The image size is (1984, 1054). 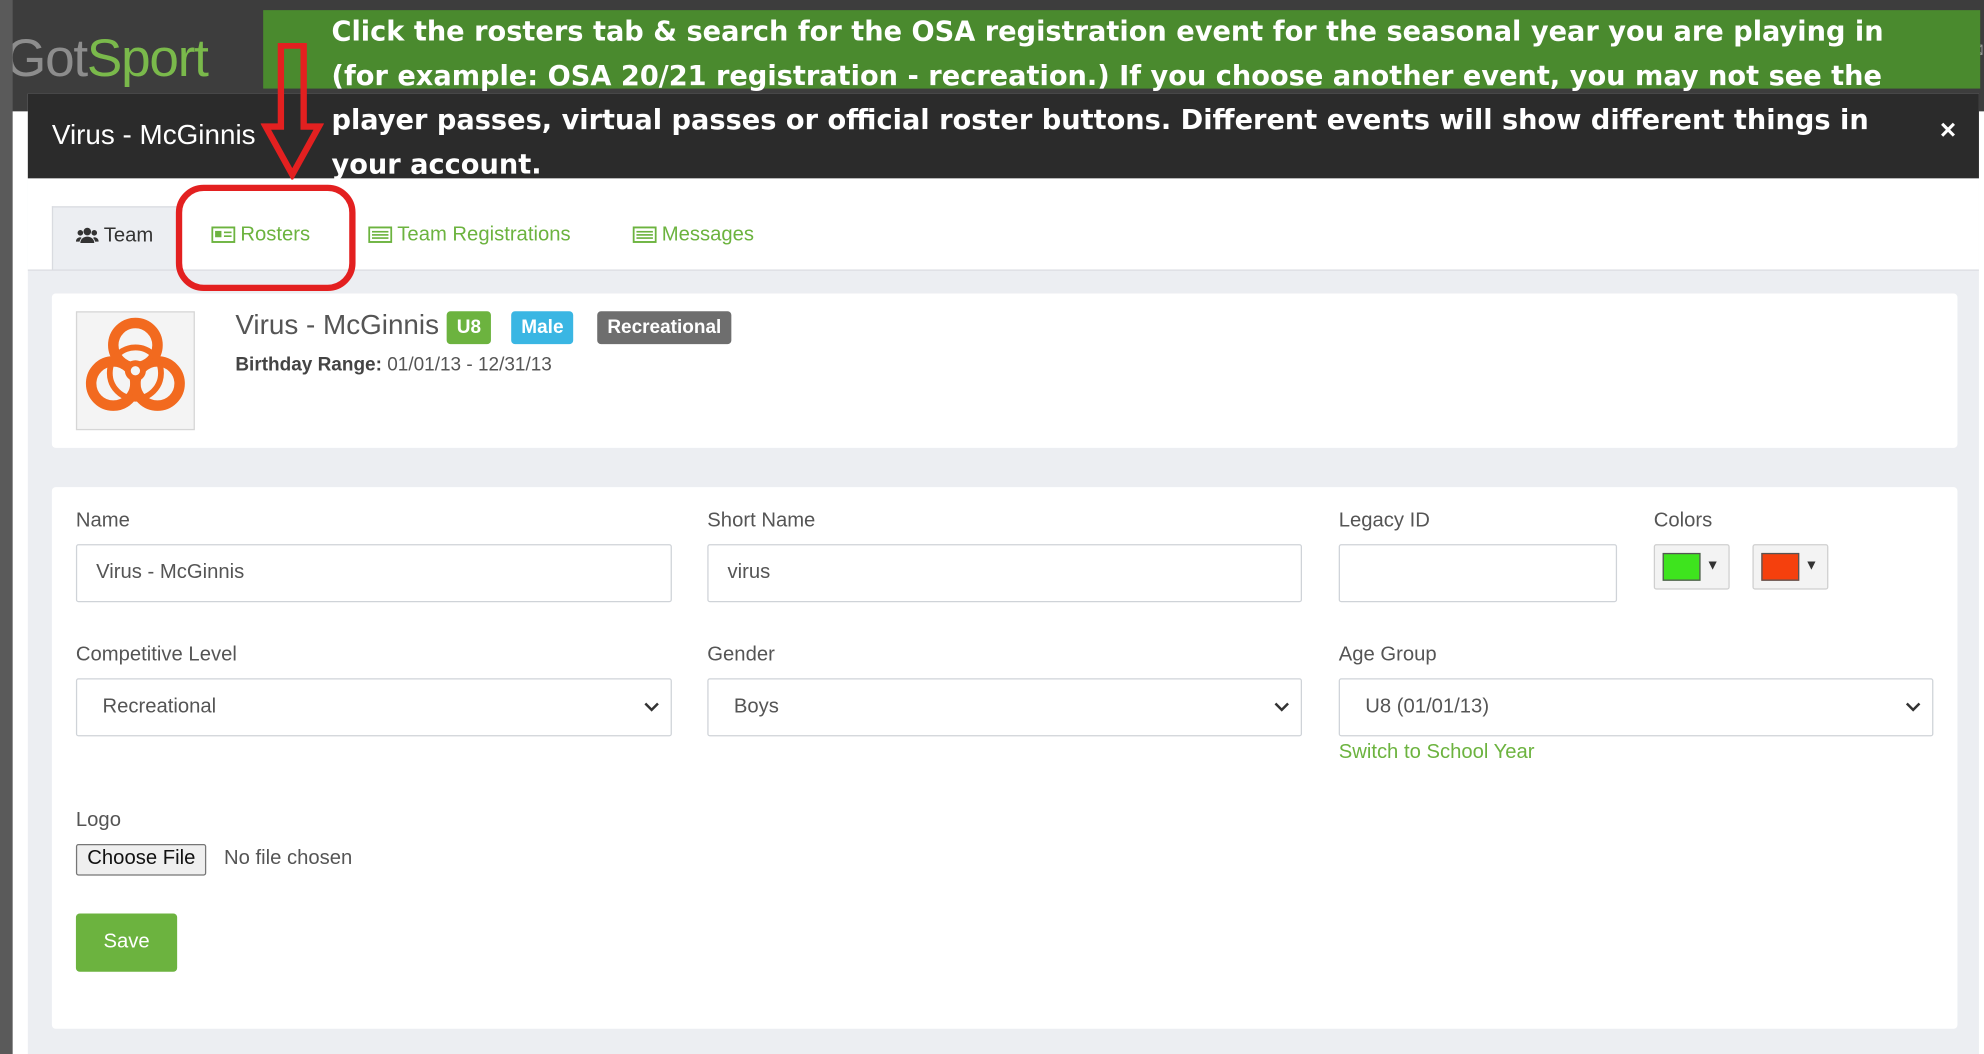 I want to click on select-value: Recreational, so click(x=159, y=706).